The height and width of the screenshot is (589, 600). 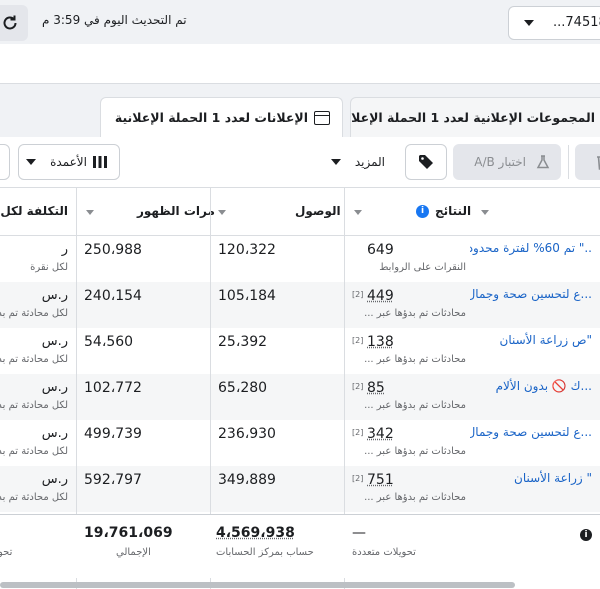 What do you see at coordinates (242, 388) in the screenshot?
I see `reach-value: 65،280` at bounding box center [242, 388].